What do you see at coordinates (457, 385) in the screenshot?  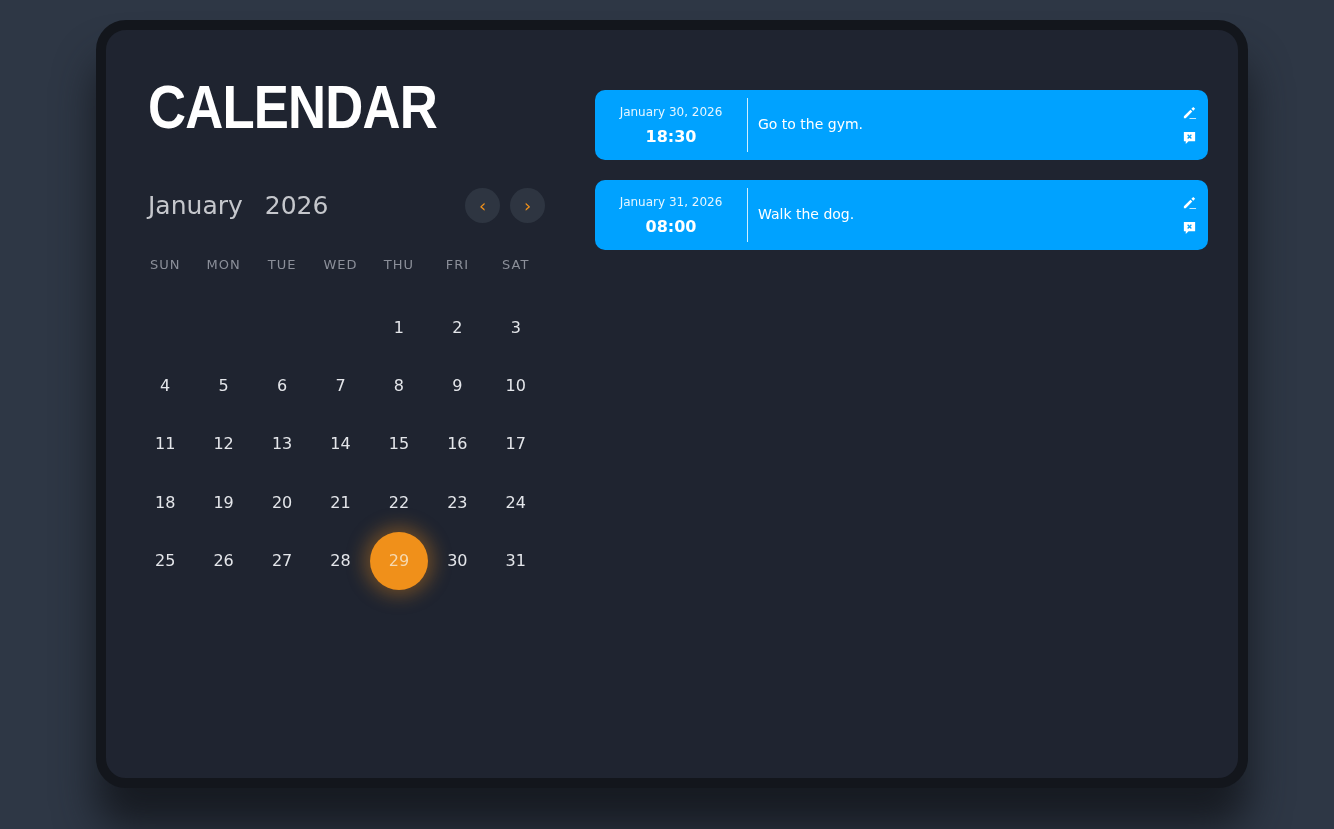 I see `day-cell: 9` at bounding box center [457, 385].